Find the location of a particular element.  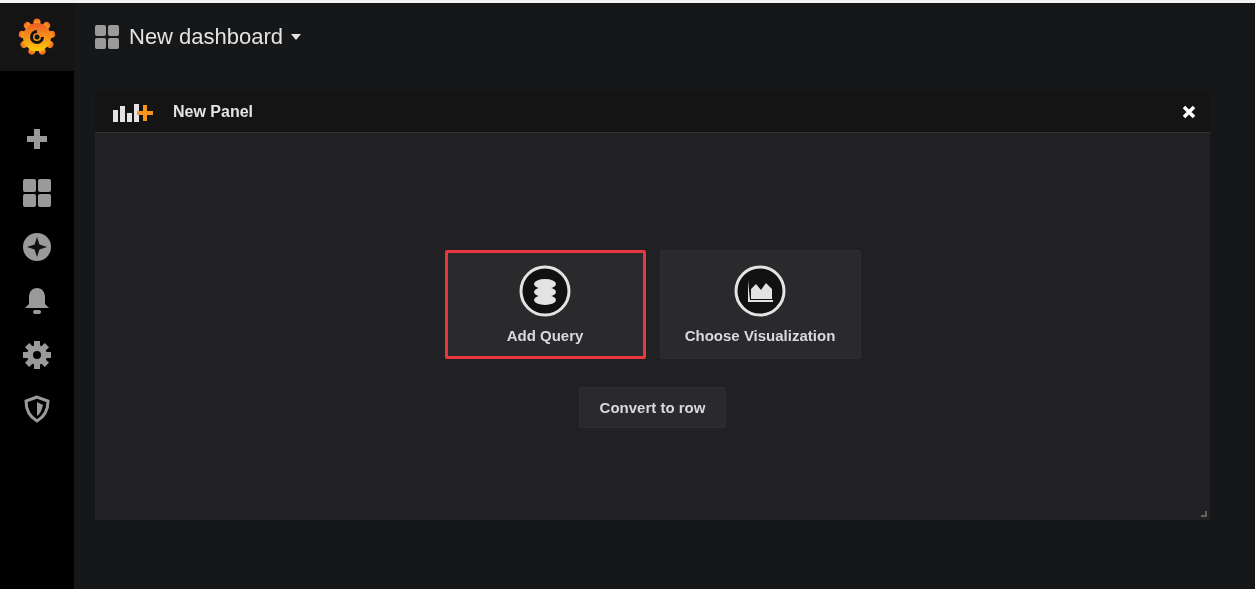

action-card: Choose Visualization is located at coordinates (760, 304).